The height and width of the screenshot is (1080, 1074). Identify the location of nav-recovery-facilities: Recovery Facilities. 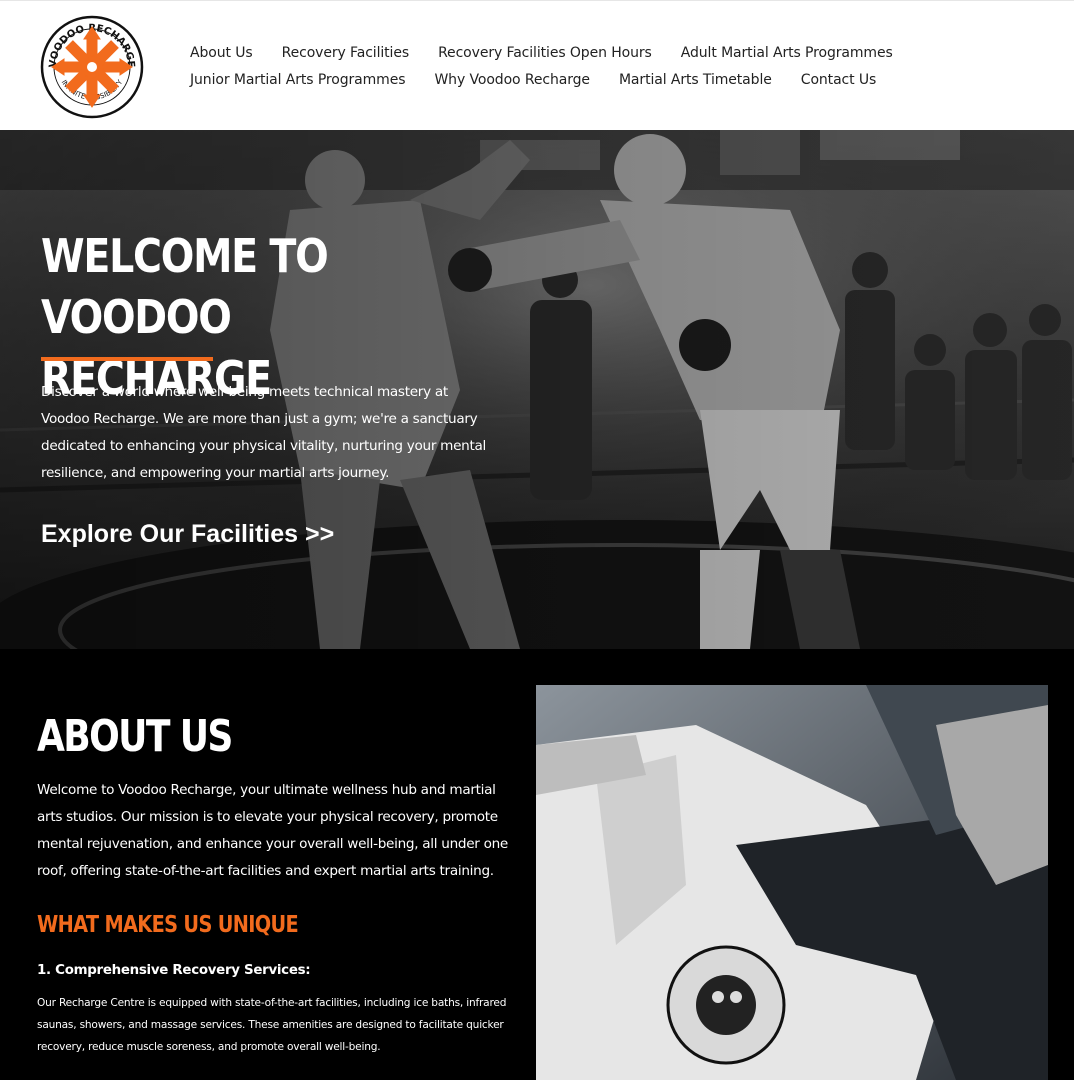
(346, 53).